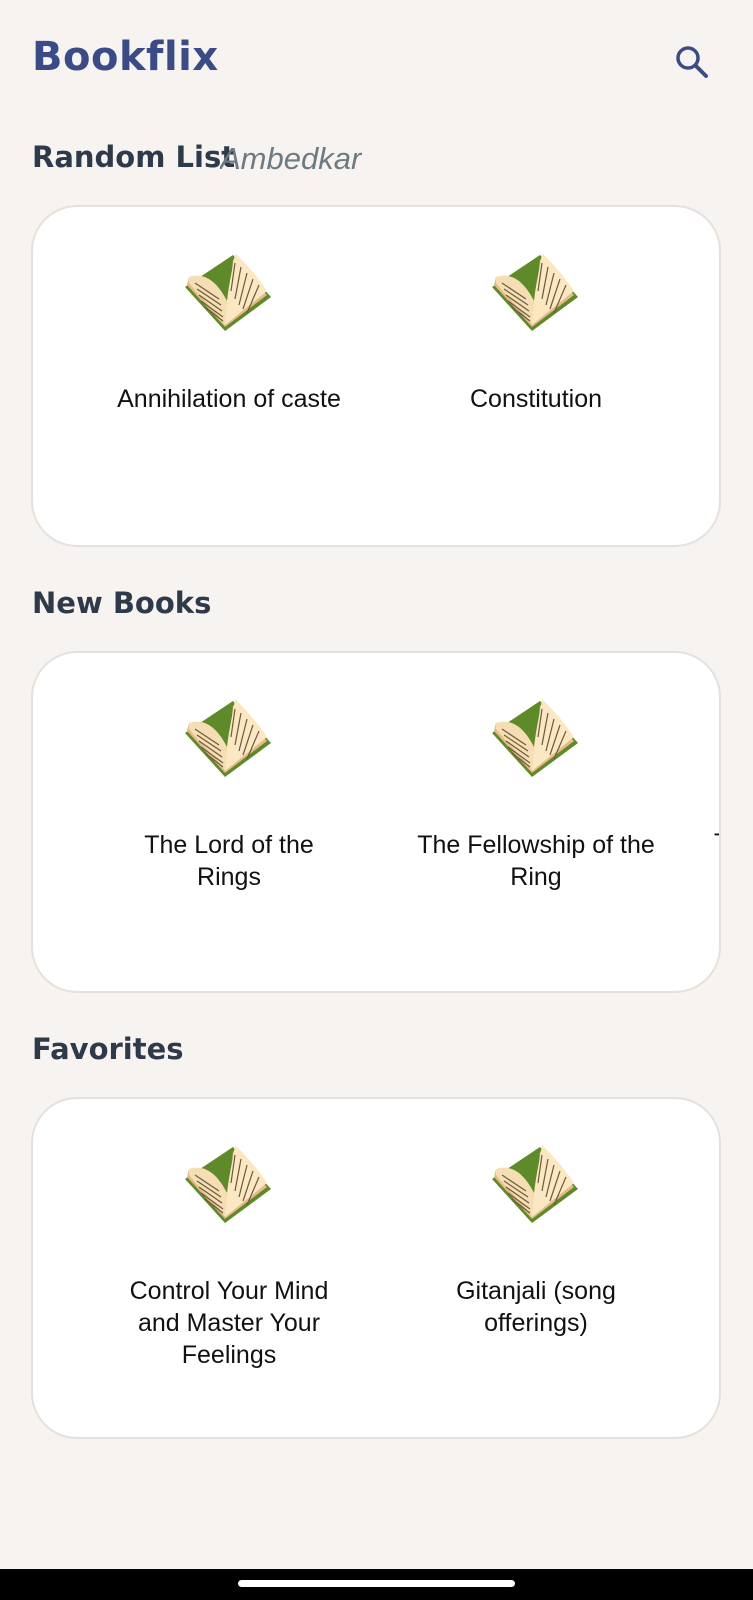 This screenshot has height=1600, width=753. I want to click on book-item: The Lord of the Rings, so click(229, 822).